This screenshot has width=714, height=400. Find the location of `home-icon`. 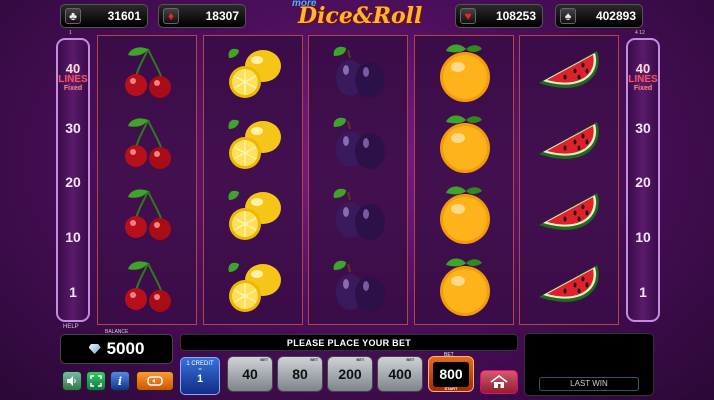

home-icon is located at coordinates (499, 381).